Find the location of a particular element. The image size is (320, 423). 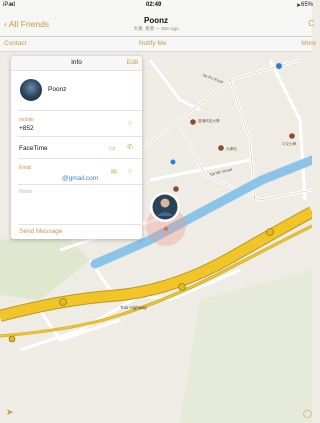

phone-icon: ✆ is located at coordinates (130, 147).